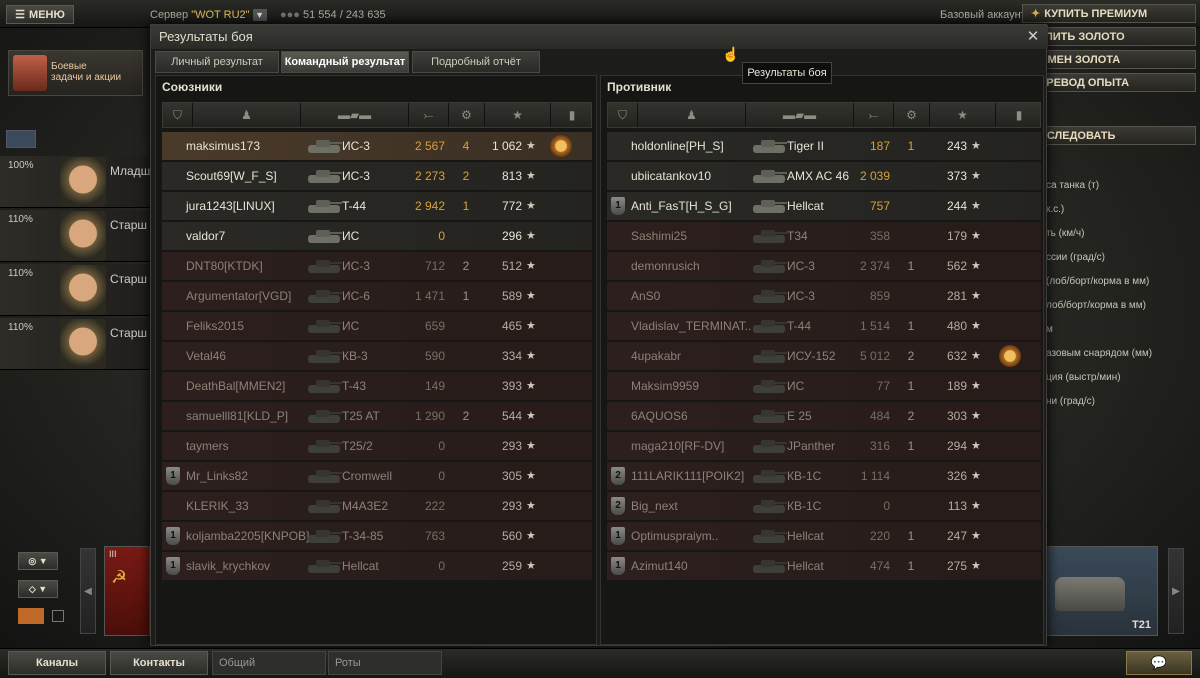 This screenshot has height=678, width=1200. I want to click on nation-filter: ◎ ▼, so click(38, 561).